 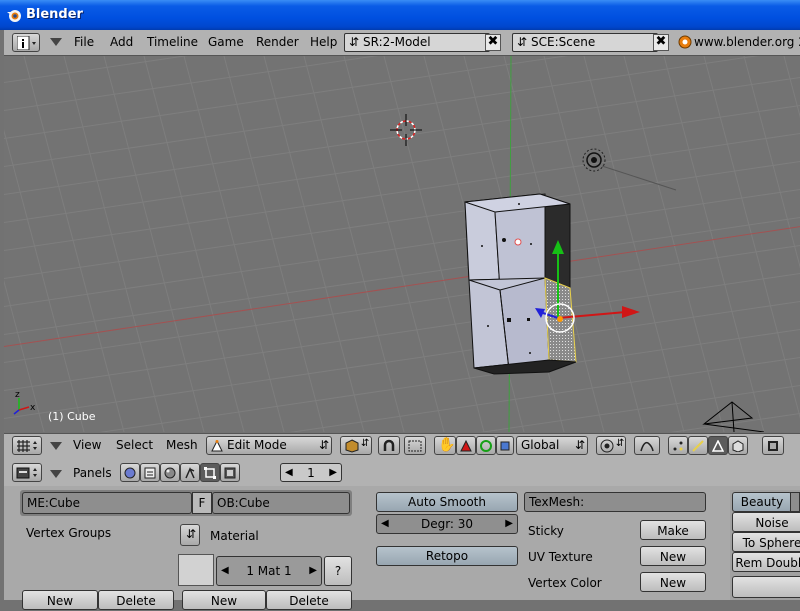 What do you see at coordinates (309, 600) in the screenshot?
I see `material-delete-button: Delete` at bounding box center [309, 600].